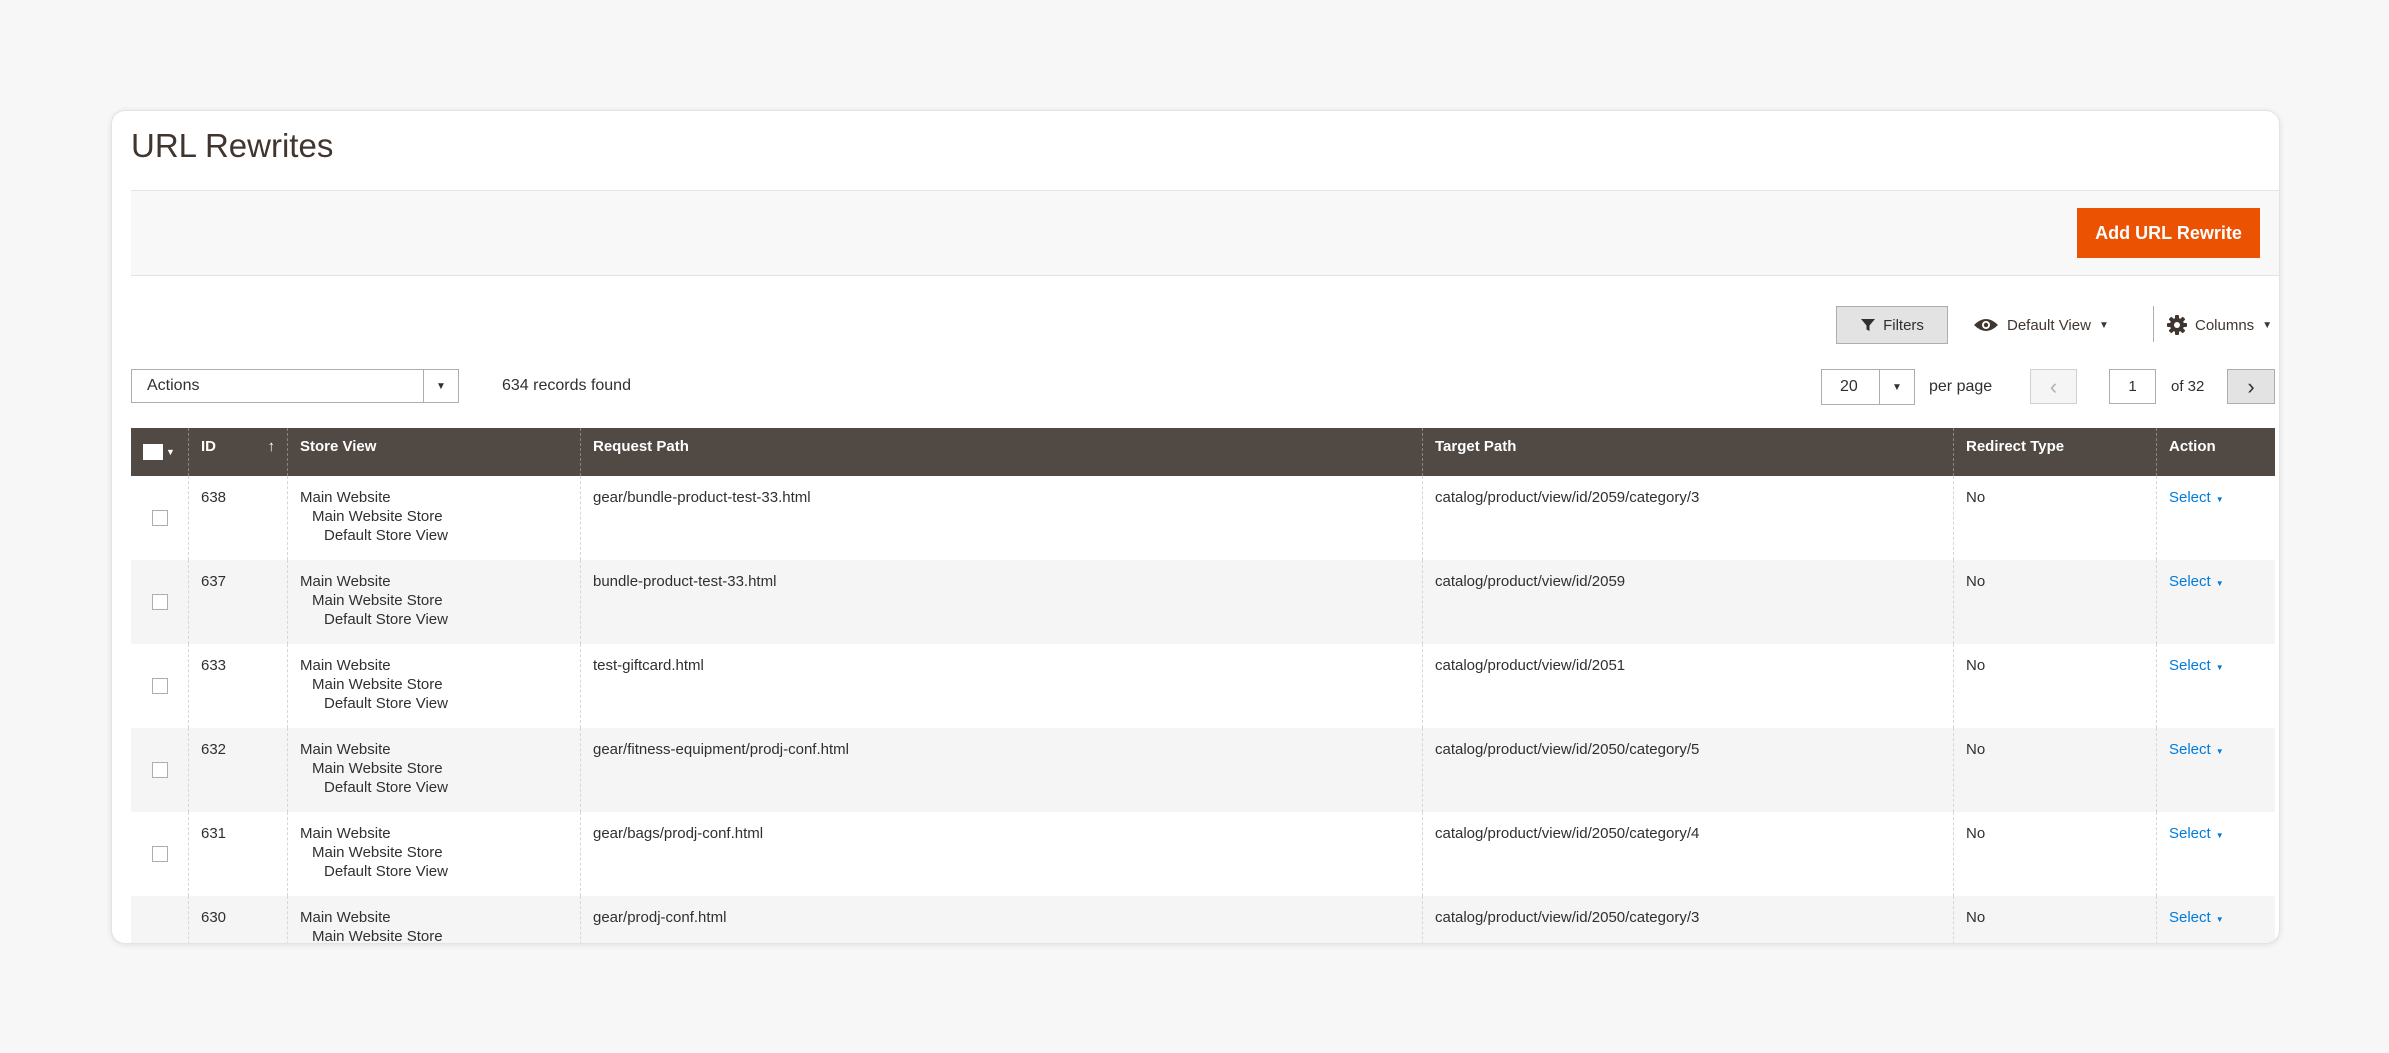  What do you see at coordinates (434, 452) in the screenshot?
I see `column-header-store-view: Store View` at bounding box center [434, 452].